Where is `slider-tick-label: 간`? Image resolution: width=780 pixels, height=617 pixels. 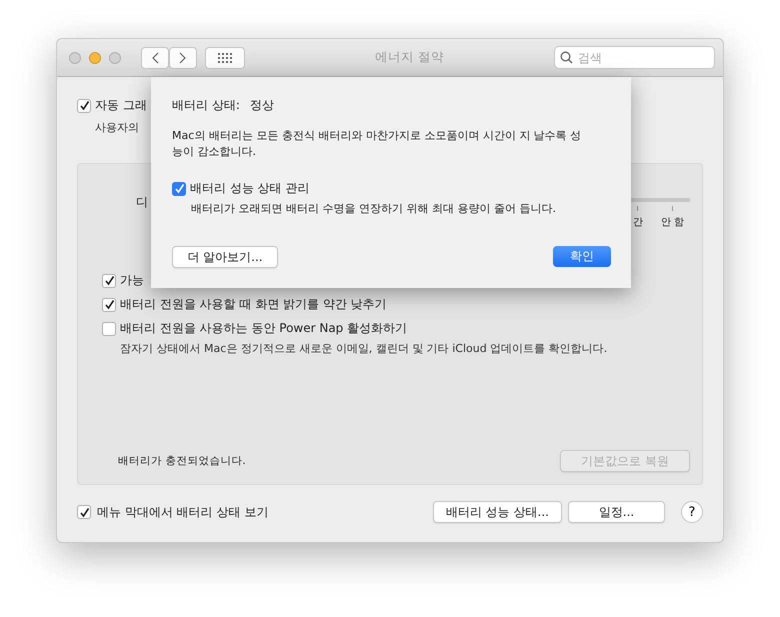
slider-tick-label: 간 is located at coordinates (637, 217).